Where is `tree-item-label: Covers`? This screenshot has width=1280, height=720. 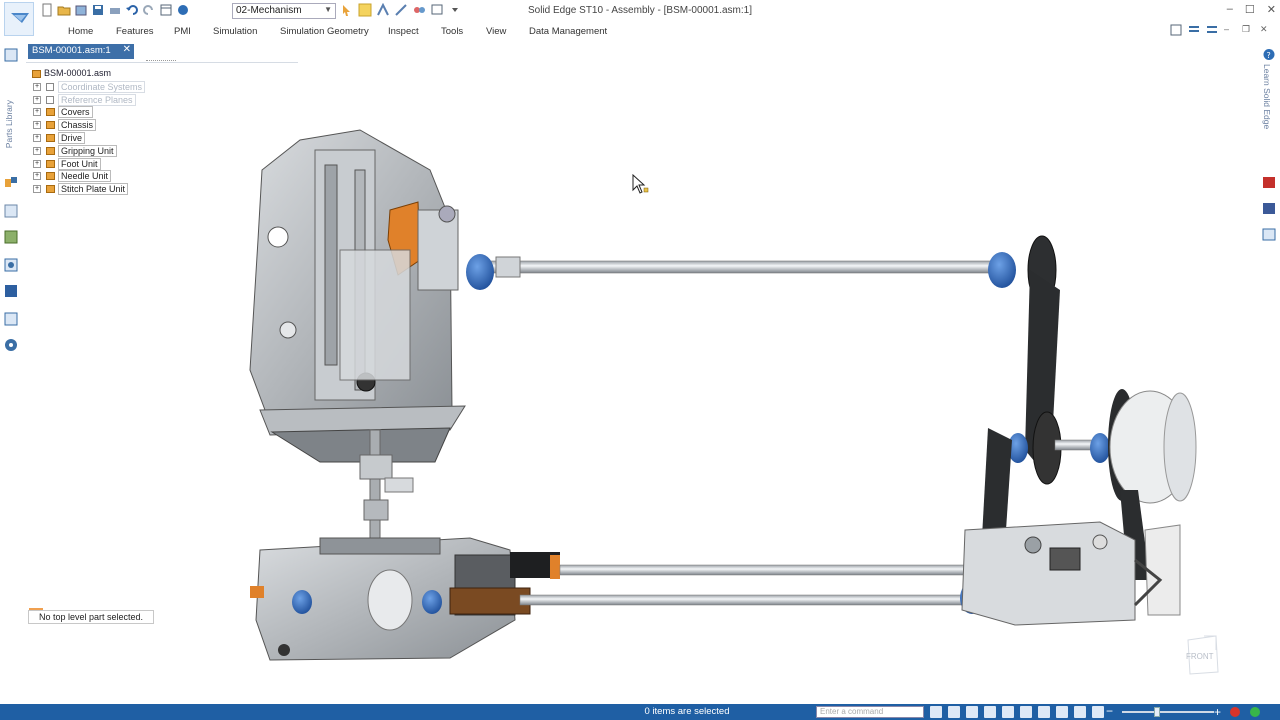
tree-item-label: Covers is located at coordinates (75, 112).